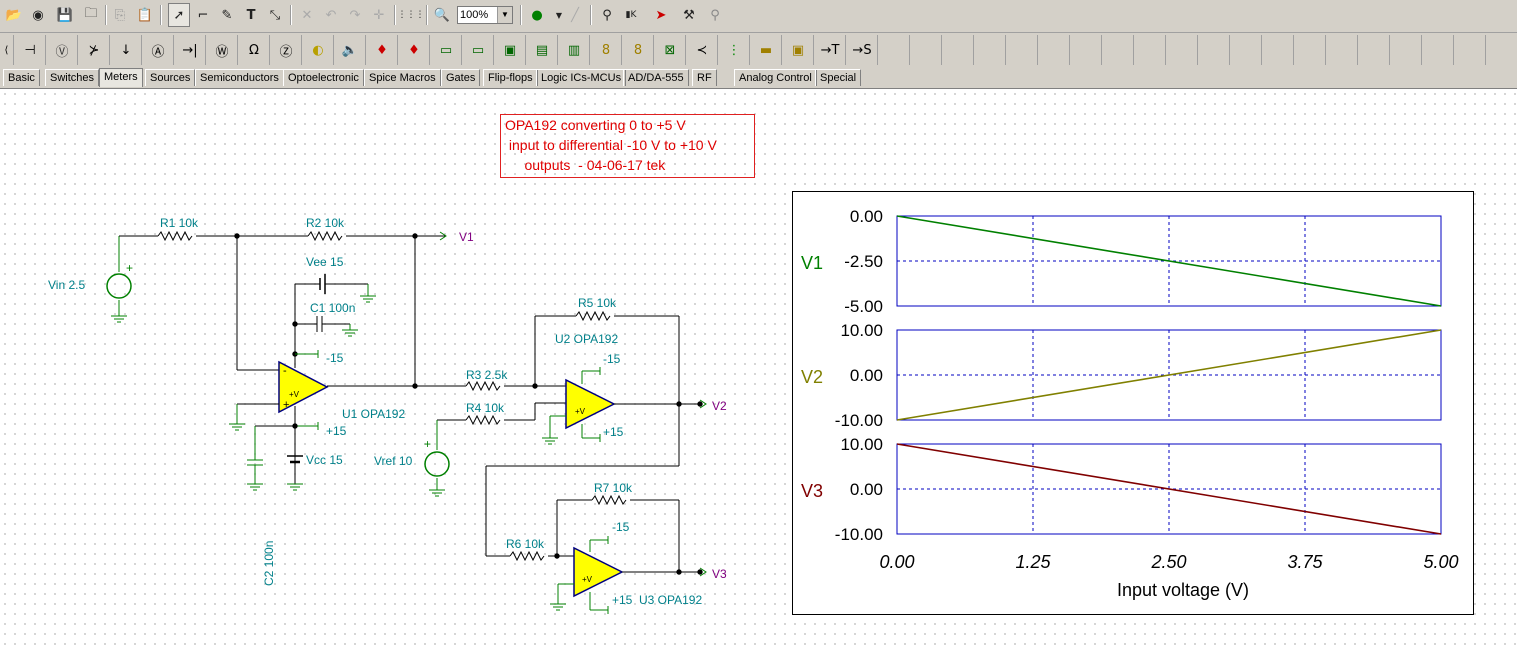  What do you see at coordinates (798, 50) in the screenshot?
I see `lcd-icon: ▣` at bounding box center [798, 50].